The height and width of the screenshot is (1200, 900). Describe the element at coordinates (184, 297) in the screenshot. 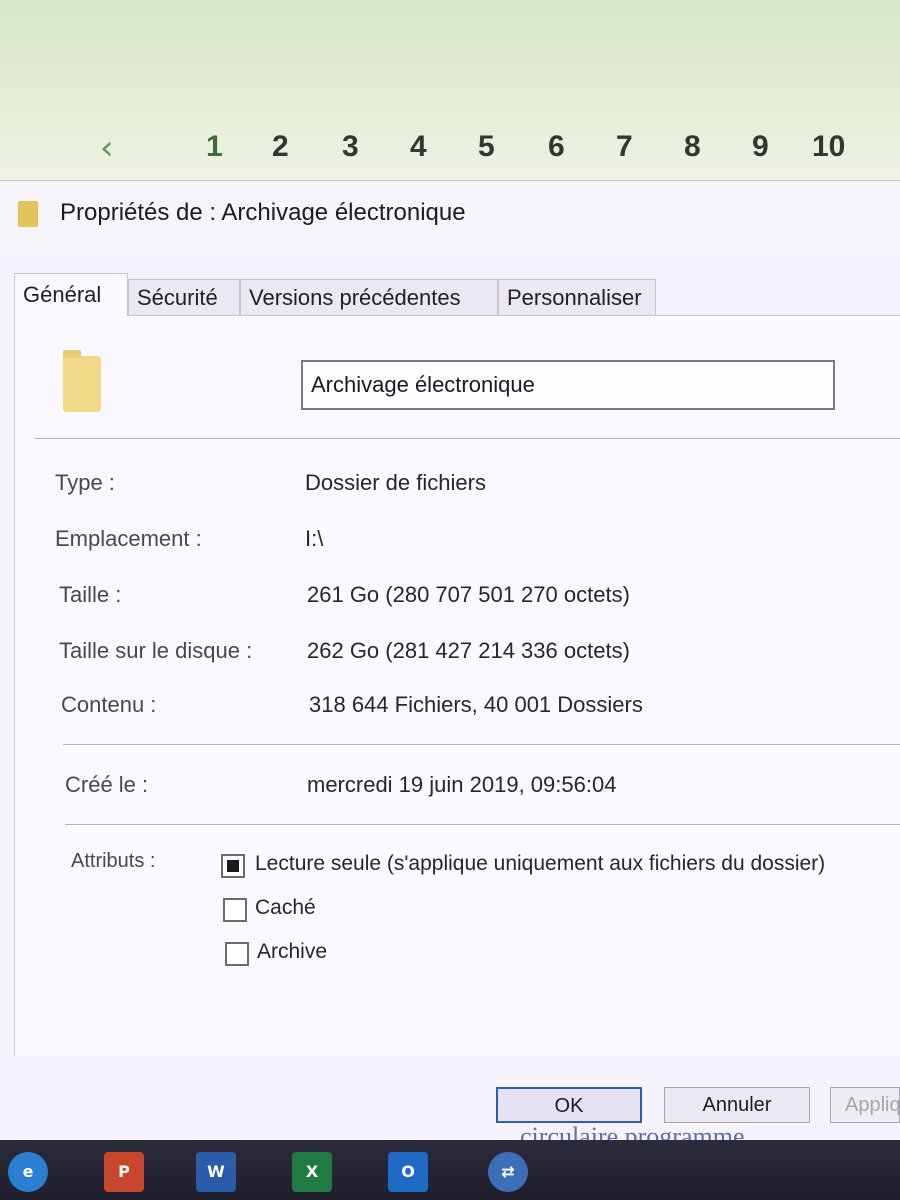

I see `tab-security: Sécurité` at that location.